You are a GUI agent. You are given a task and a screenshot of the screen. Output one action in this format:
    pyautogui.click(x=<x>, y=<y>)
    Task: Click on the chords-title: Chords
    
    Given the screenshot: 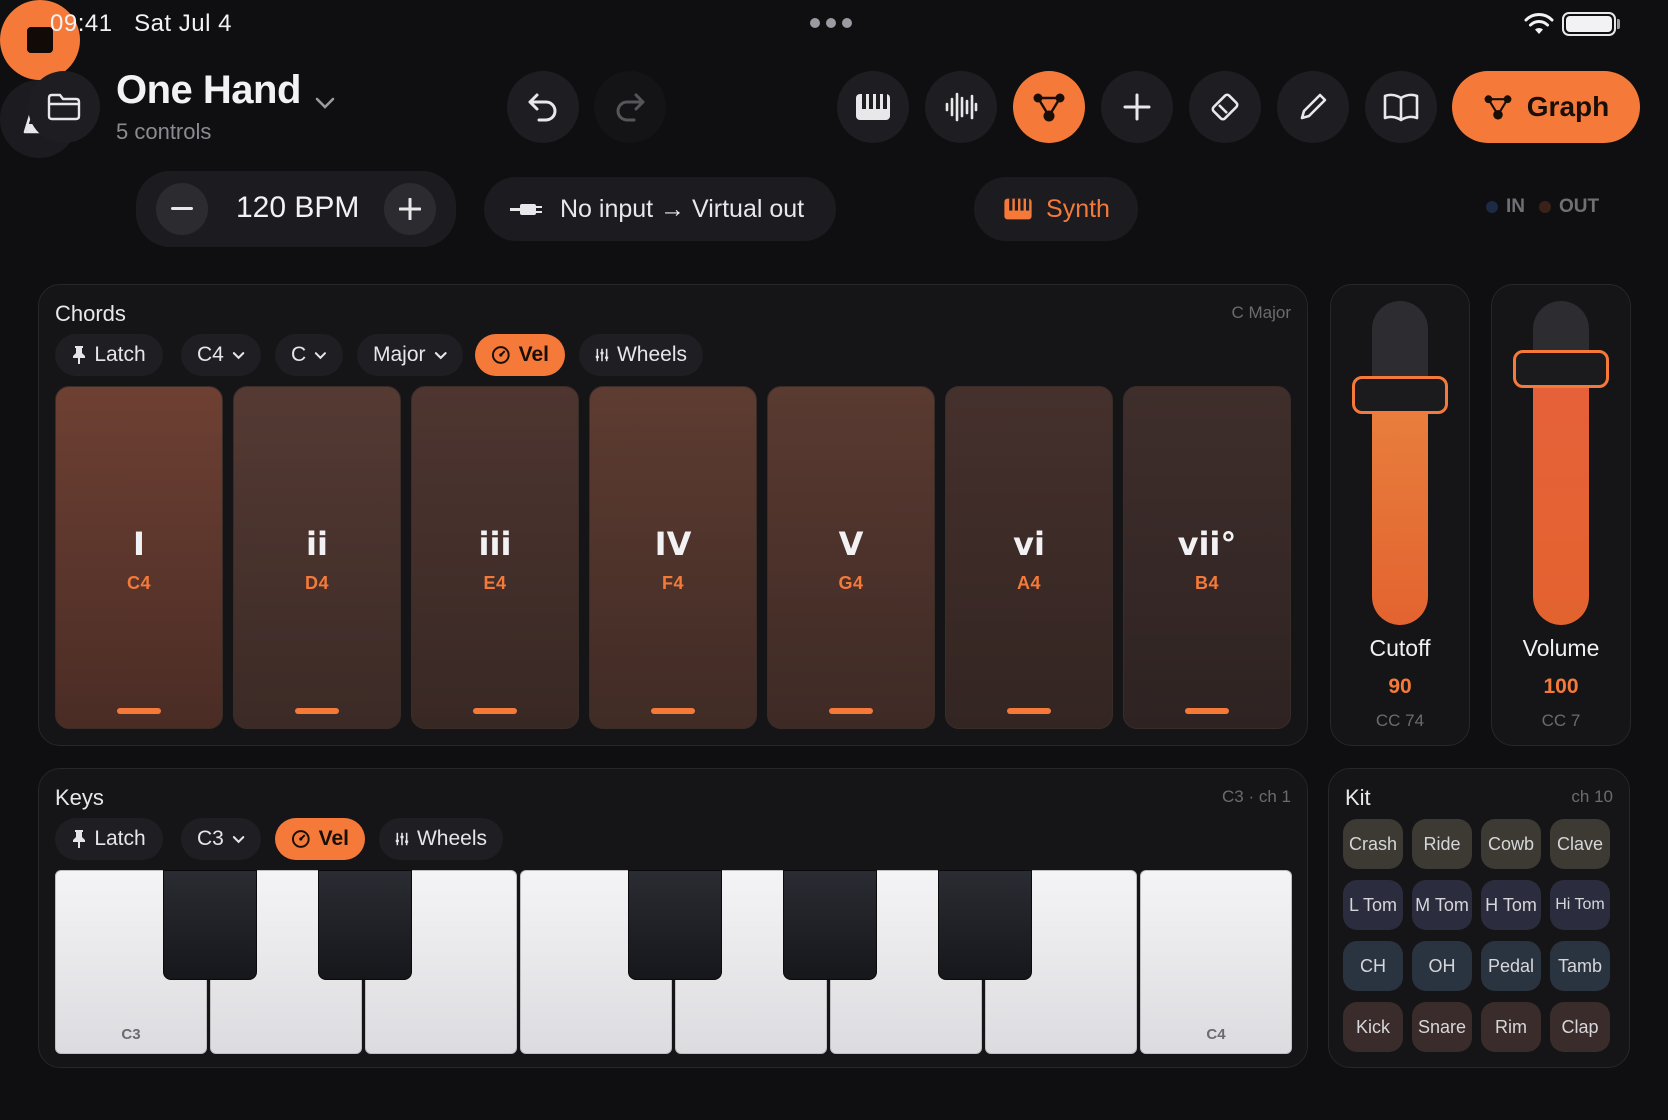 What is the action you would take?
    pyautogui.click(x=90, y=313)
    